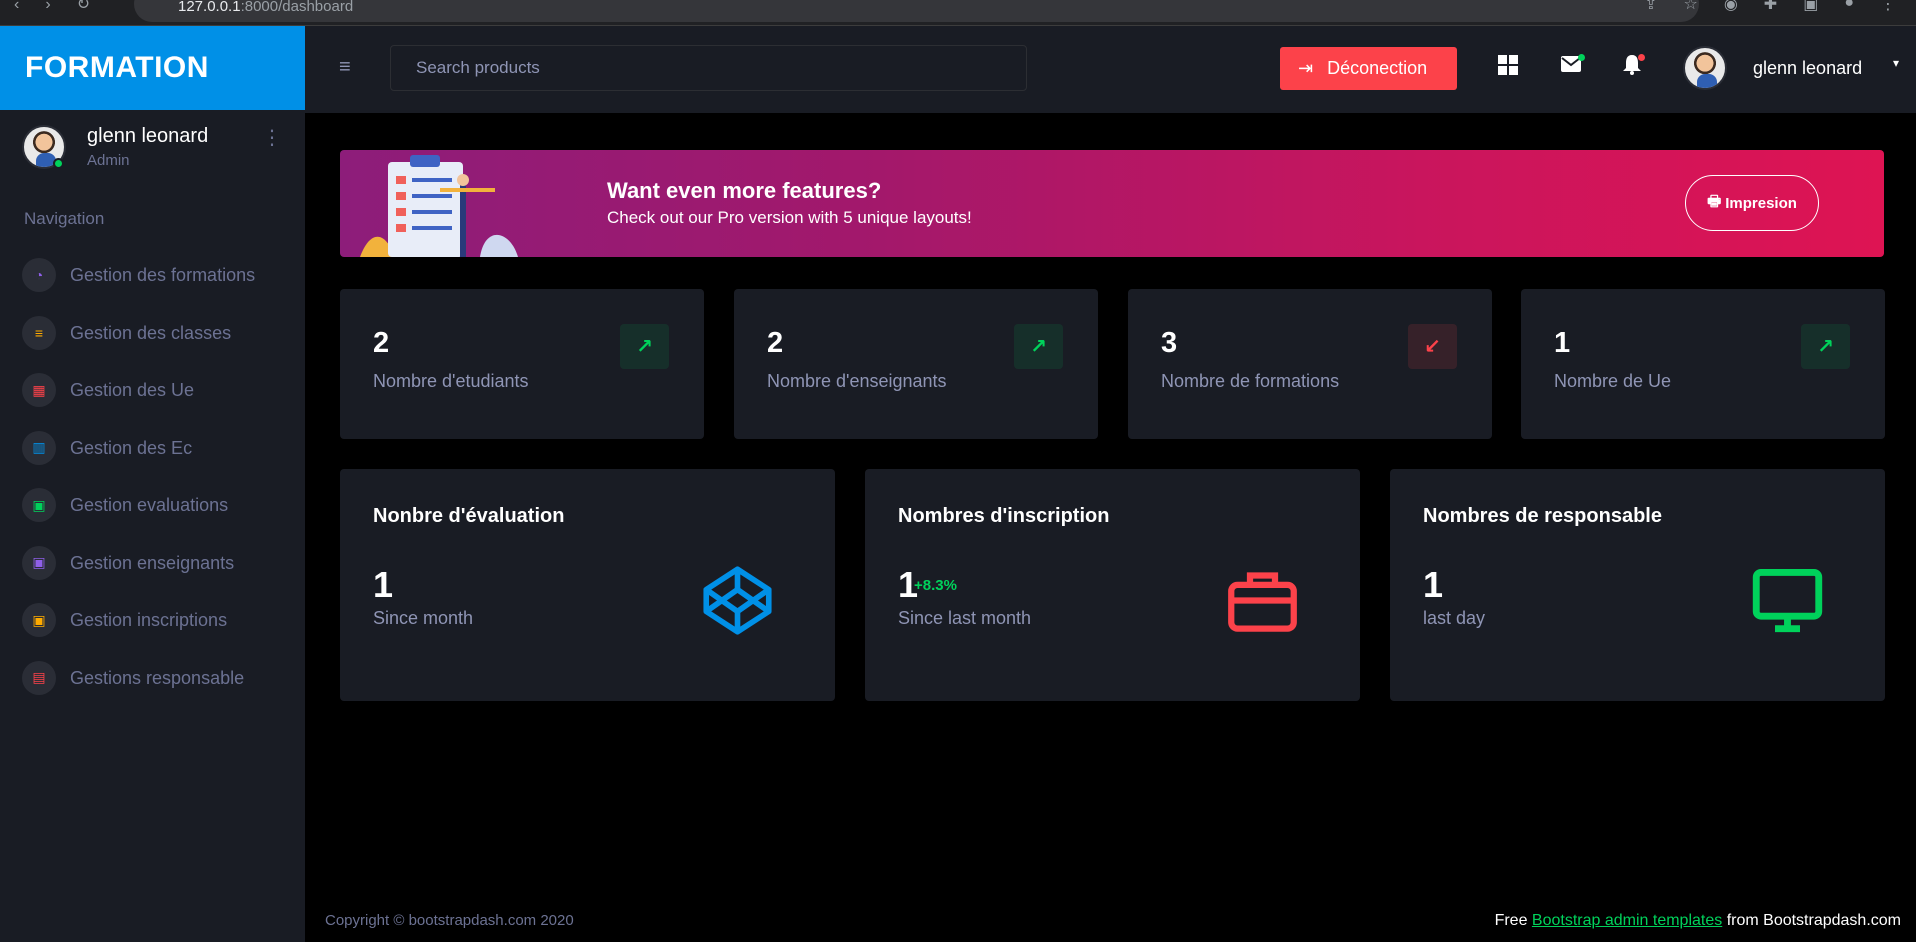 This screenshot has width=1916, height=942. I want to click on file-document-icon: ▤, so click(39, 677).